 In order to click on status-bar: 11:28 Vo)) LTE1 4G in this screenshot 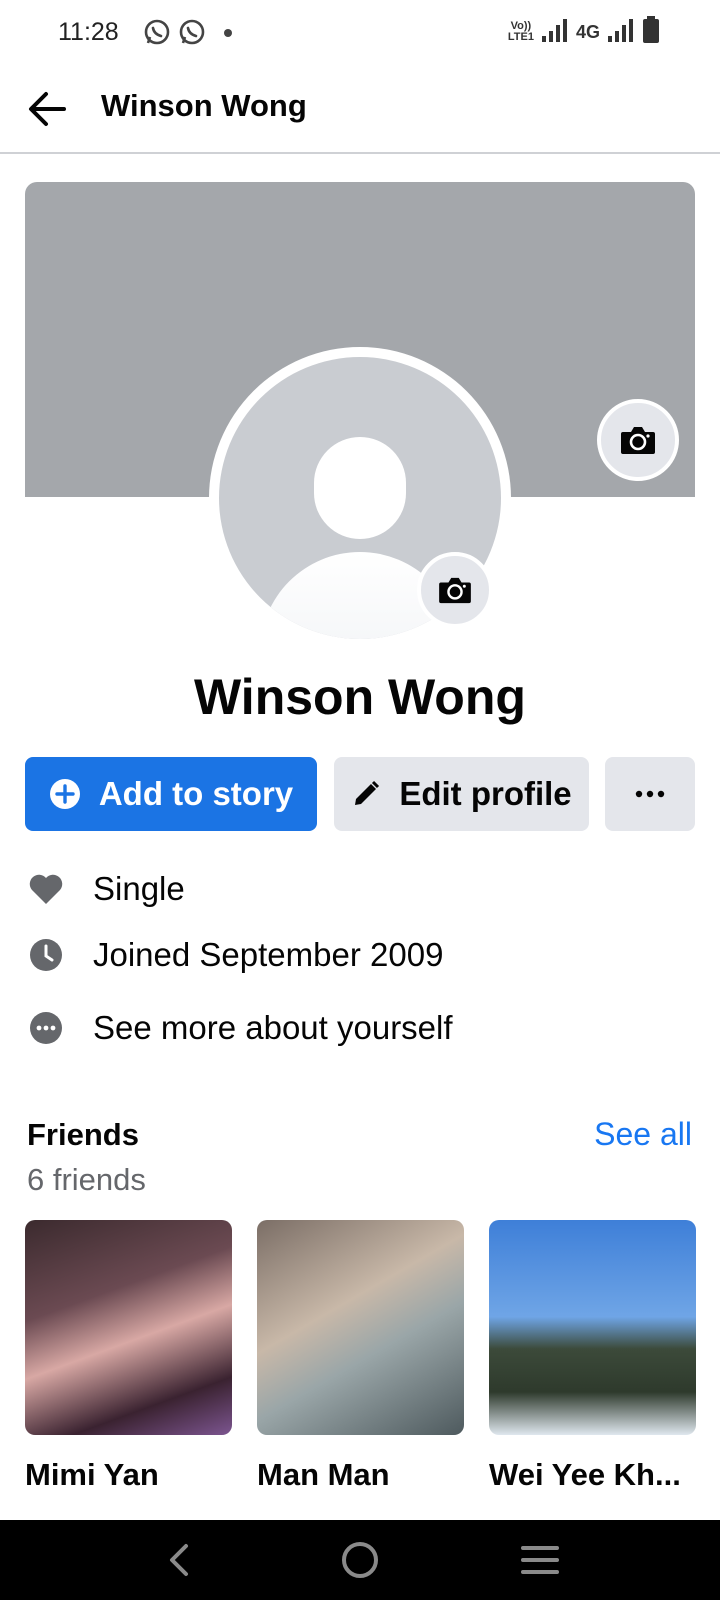, I will do `click(360, 33)`.